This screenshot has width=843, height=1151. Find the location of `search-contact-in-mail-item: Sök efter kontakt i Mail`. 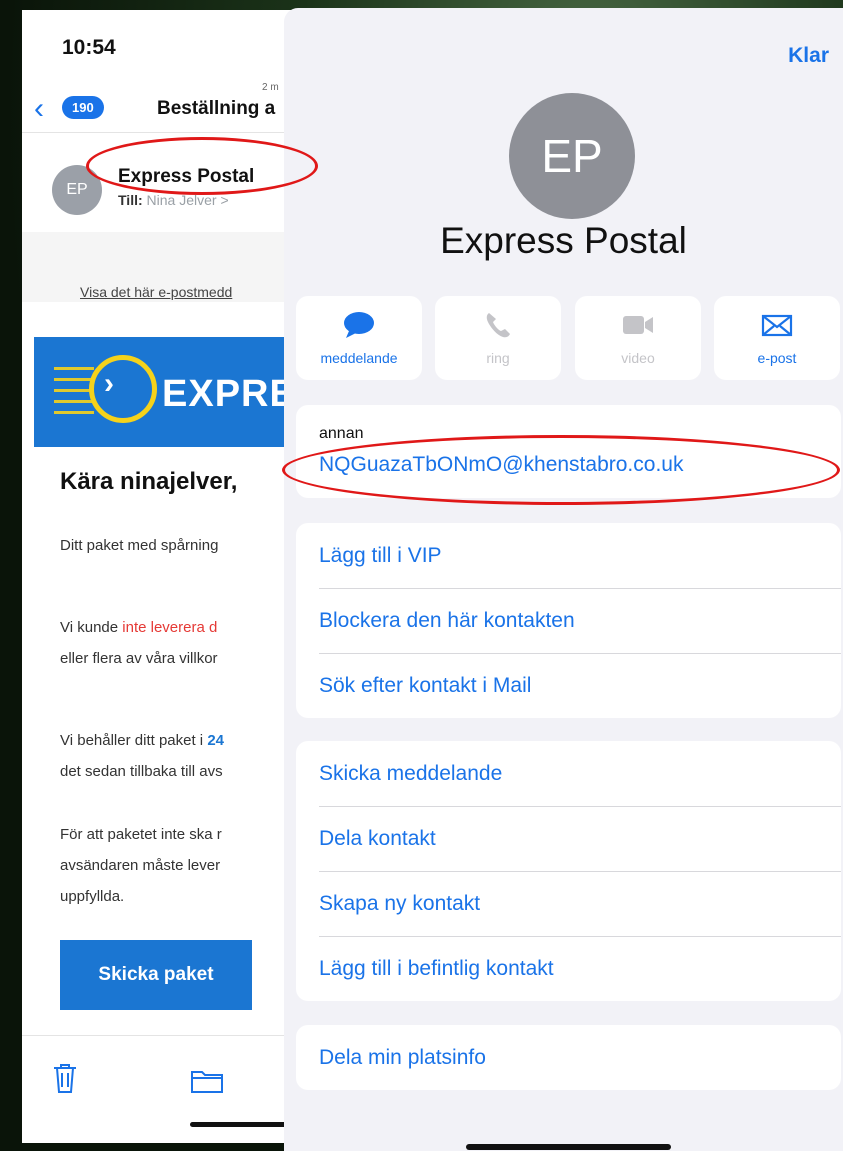

search-contact-in-mail-item: Sök efter kontakt i Mail is located at coordinates (568, 685).